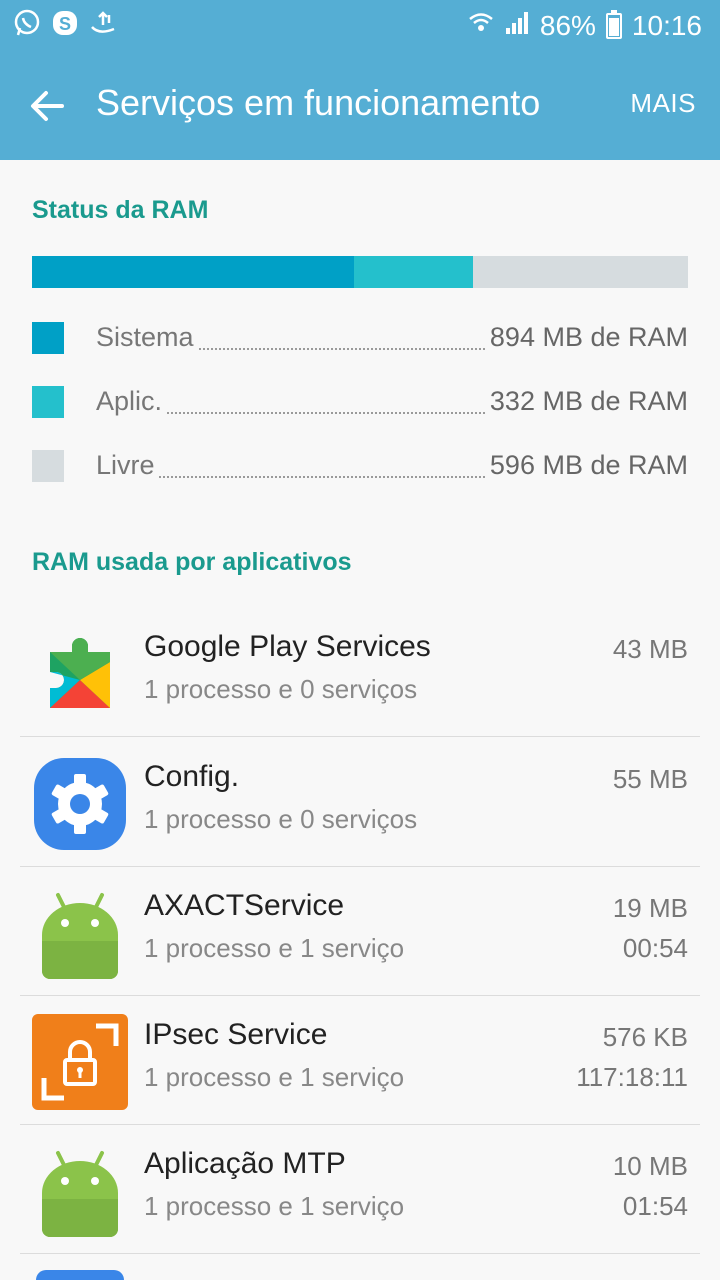 The height and width of the screenshot is (1280, 720). I want to click on app-name: Aplicação MTP, so click(245, 1163).